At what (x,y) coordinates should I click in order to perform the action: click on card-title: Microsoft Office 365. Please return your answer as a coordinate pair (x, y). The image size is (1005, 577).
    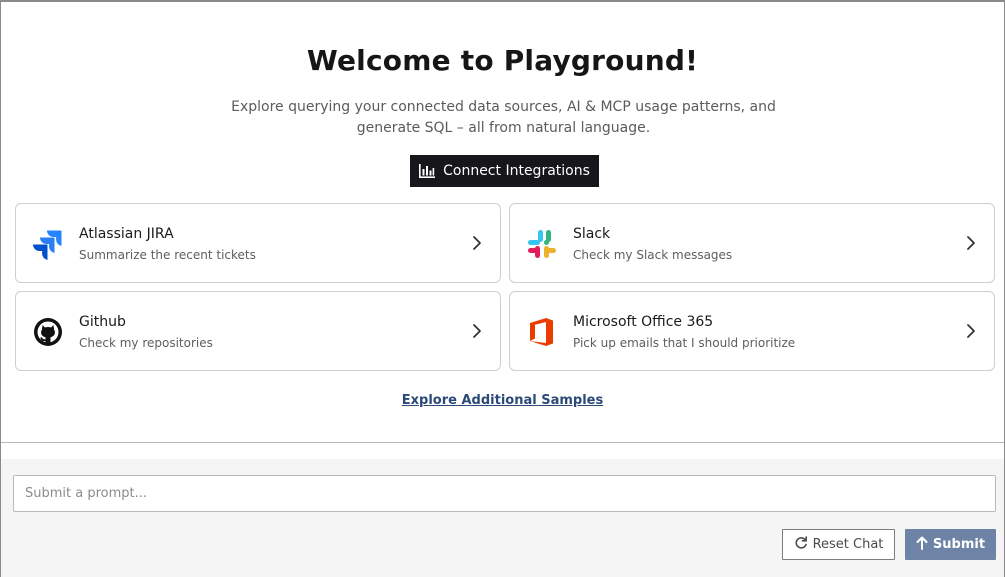
    Looking at the image, I should click on (643, 322).